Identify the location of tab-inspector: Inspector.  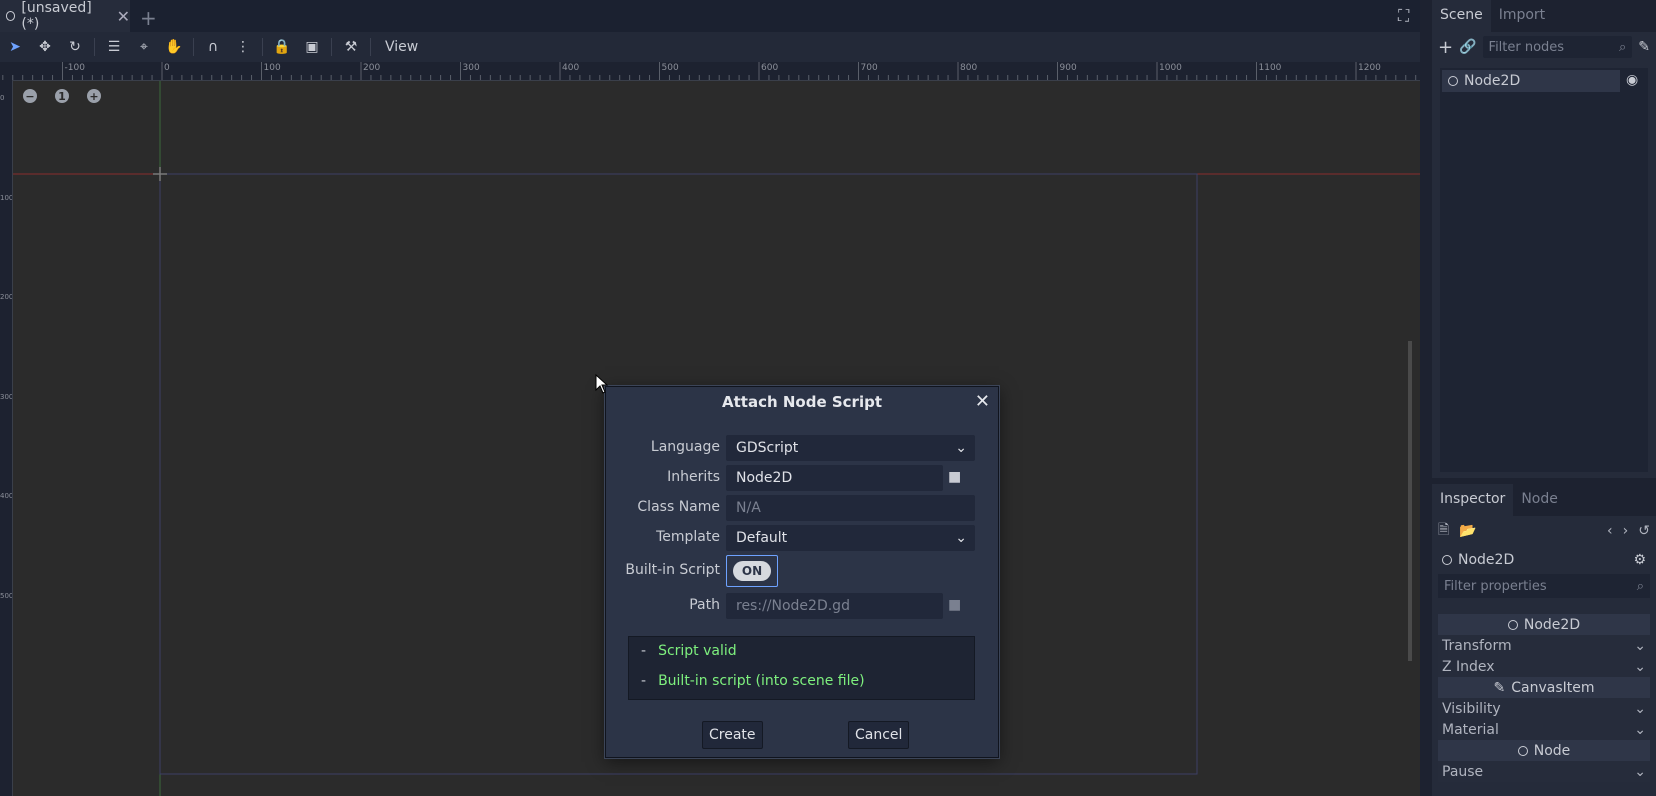
(1473, 500).